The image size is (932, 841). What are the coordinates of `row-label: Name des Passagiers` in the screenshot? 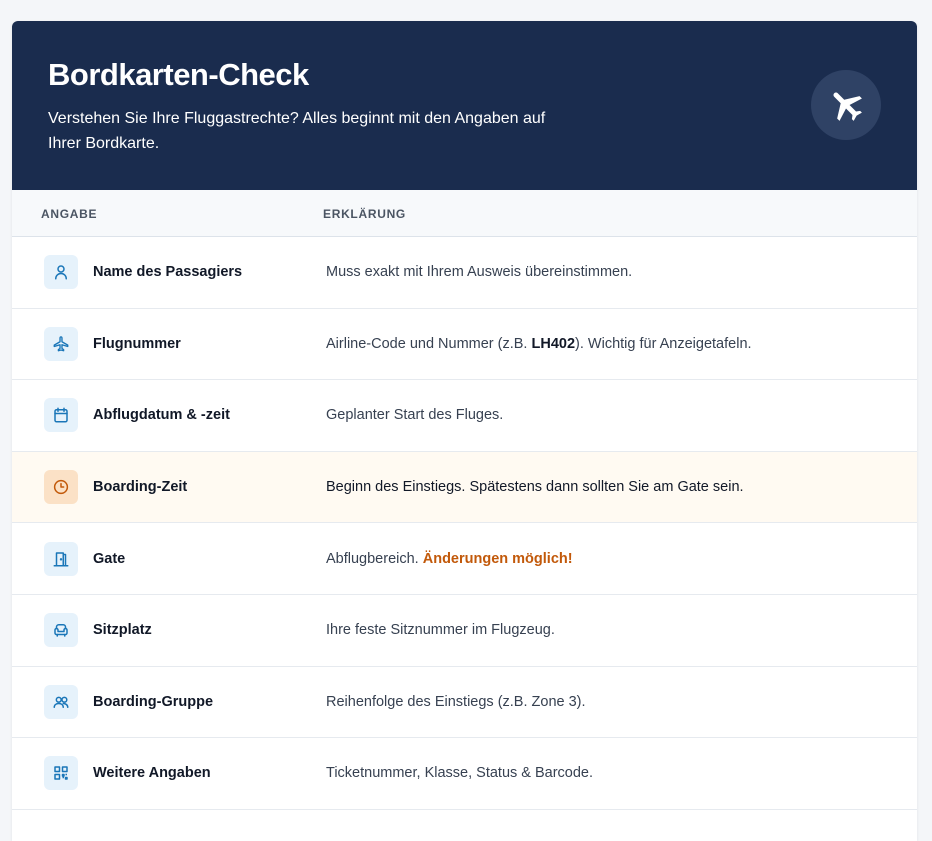 It's located at (168, 272).